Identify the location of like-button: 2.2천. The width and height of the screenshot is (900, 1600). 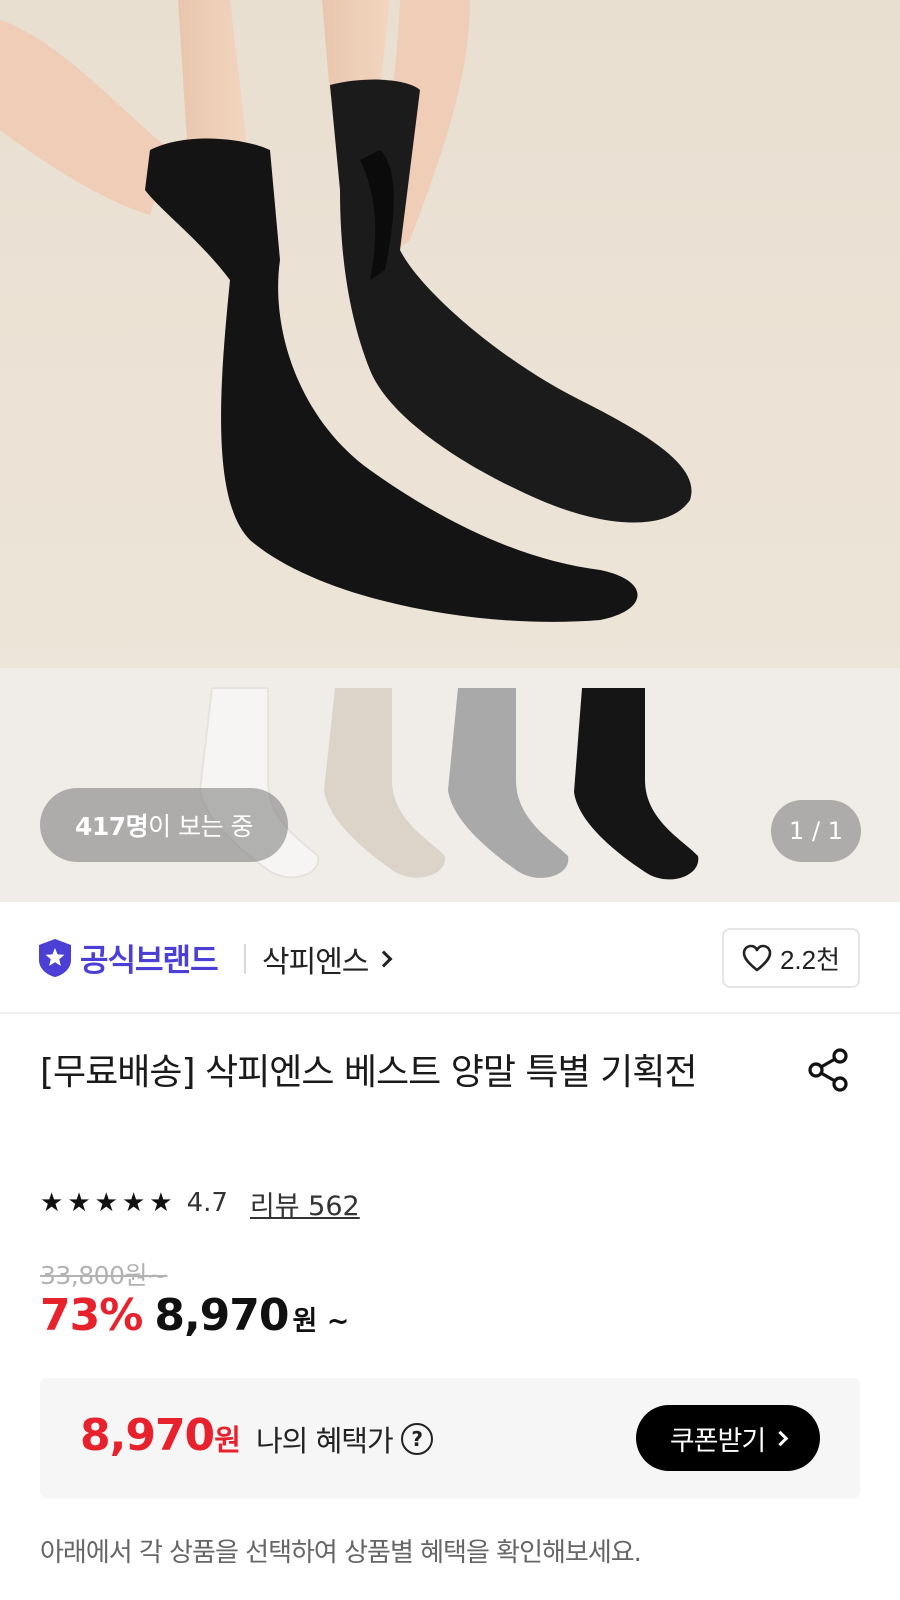
(791, 958).